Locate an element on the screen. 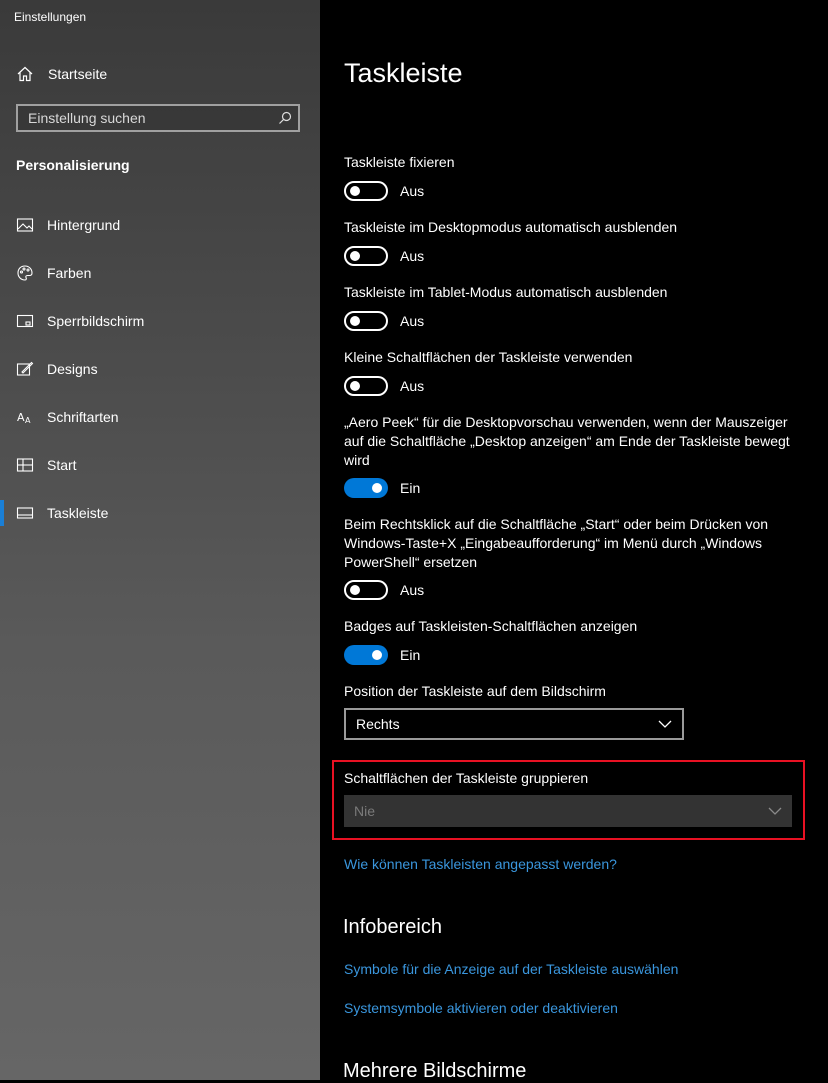 The image size is (828, 1083). picture-icon is located at coordinates (25, 225).